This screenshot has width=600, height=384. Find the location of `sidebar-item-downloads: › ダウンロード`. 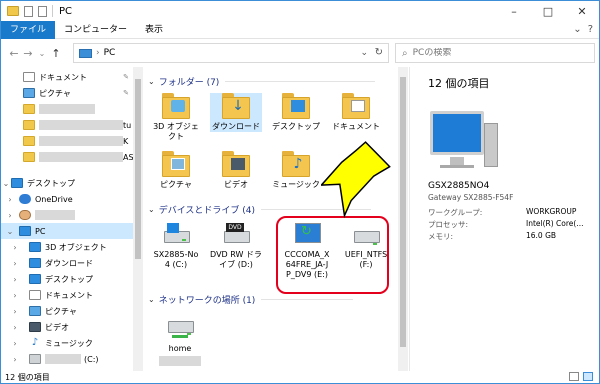

sidebar-item-downloads: › ダウンロード is located at coordinates (72, 263).